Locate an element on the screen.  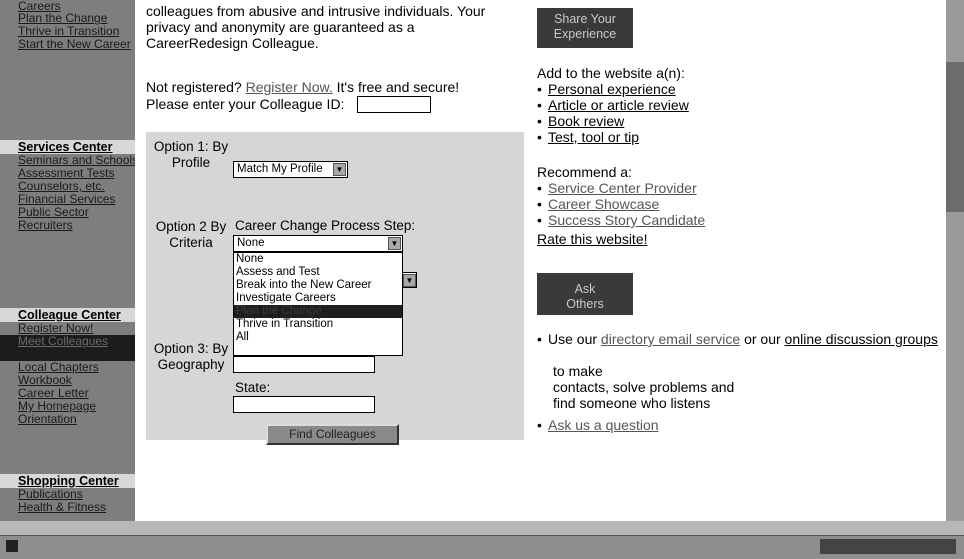
directory-email-link: directory email service is located at coordinates (670, 339).